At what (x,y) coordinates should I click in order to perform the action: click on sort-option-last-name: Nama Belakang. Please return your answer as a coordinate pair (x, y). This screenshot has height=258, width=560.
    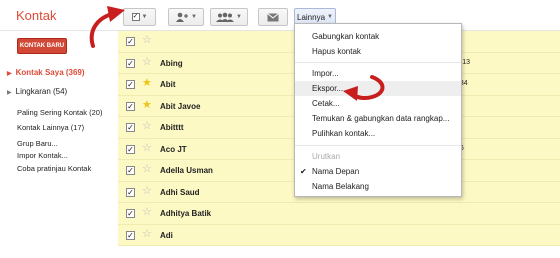
    Looking at the image, I should click on (340, 186).